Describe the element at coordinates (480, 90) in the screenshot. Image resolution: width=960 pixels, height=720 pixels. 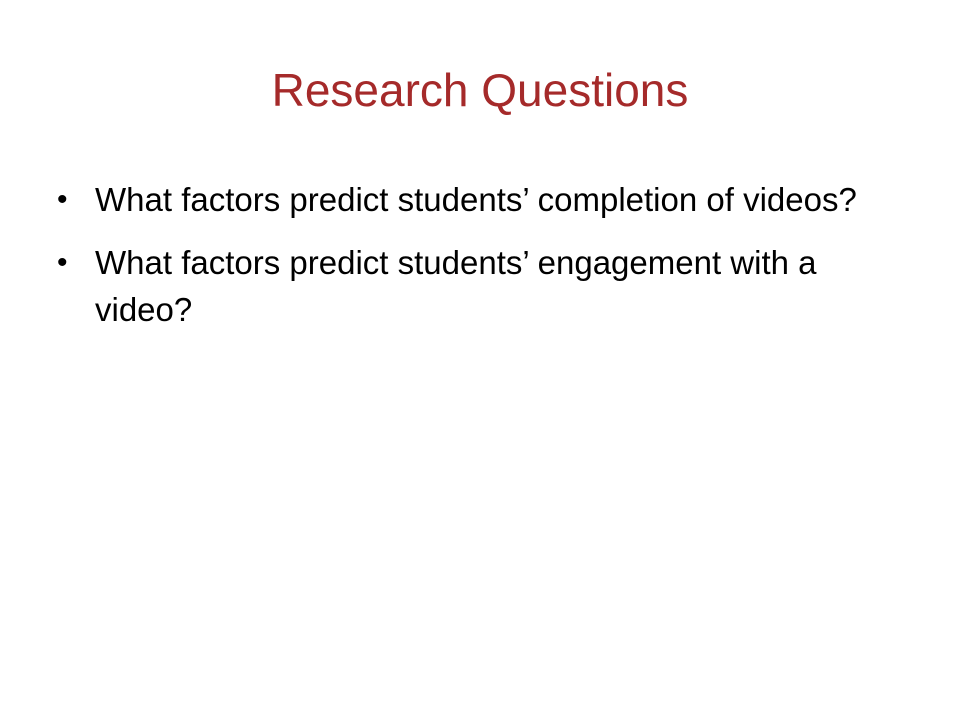
I see `slide-title: Research Questions` at that location.